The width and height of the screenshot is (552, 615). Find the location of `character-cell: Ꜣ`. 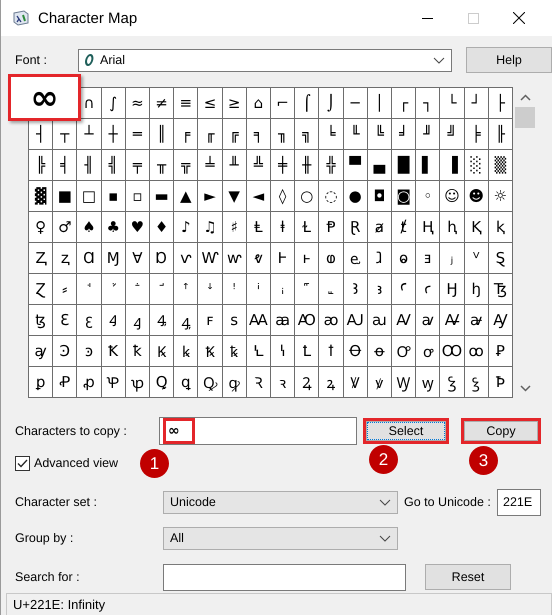

character-cell: Ꜣ is located at coordinates (355, 289).